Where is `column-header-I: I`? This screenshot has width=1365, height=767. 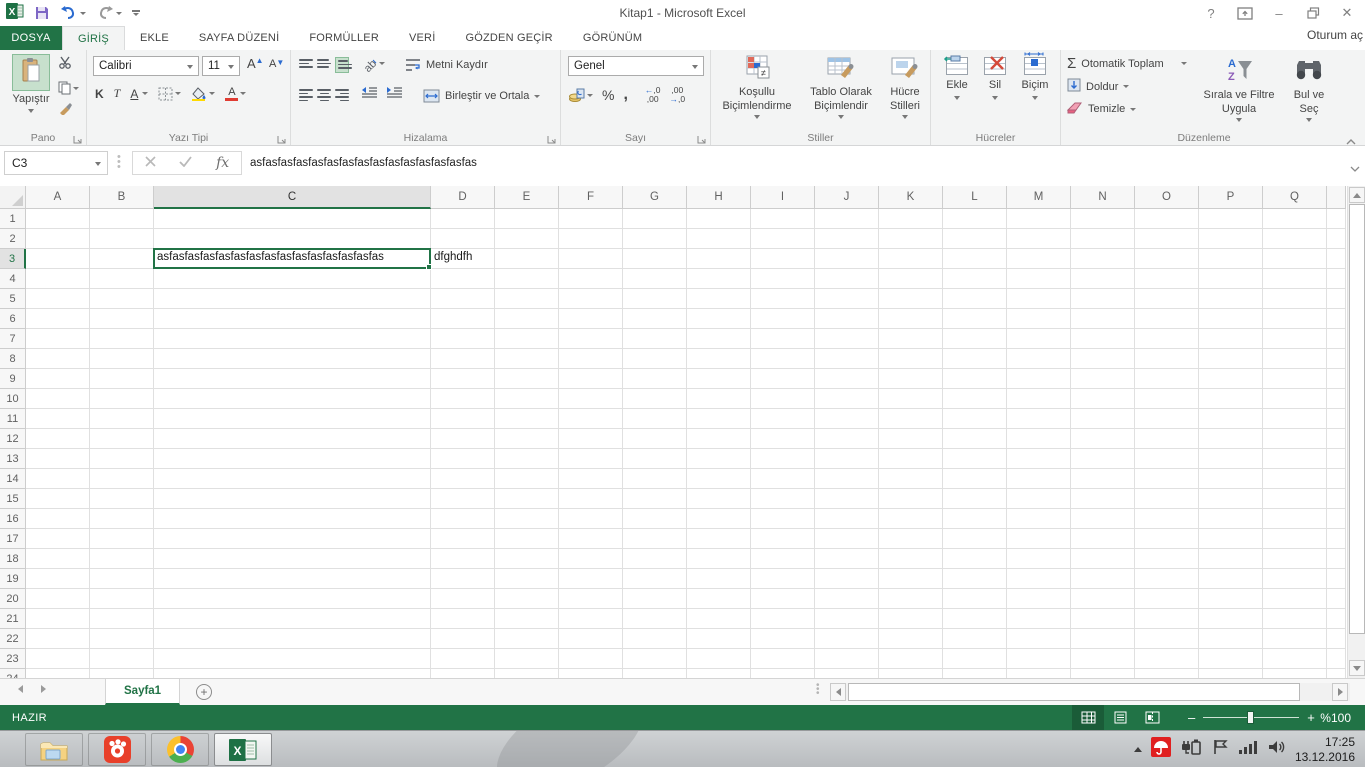 column-header-I: I is located at coordinates (783, 197).